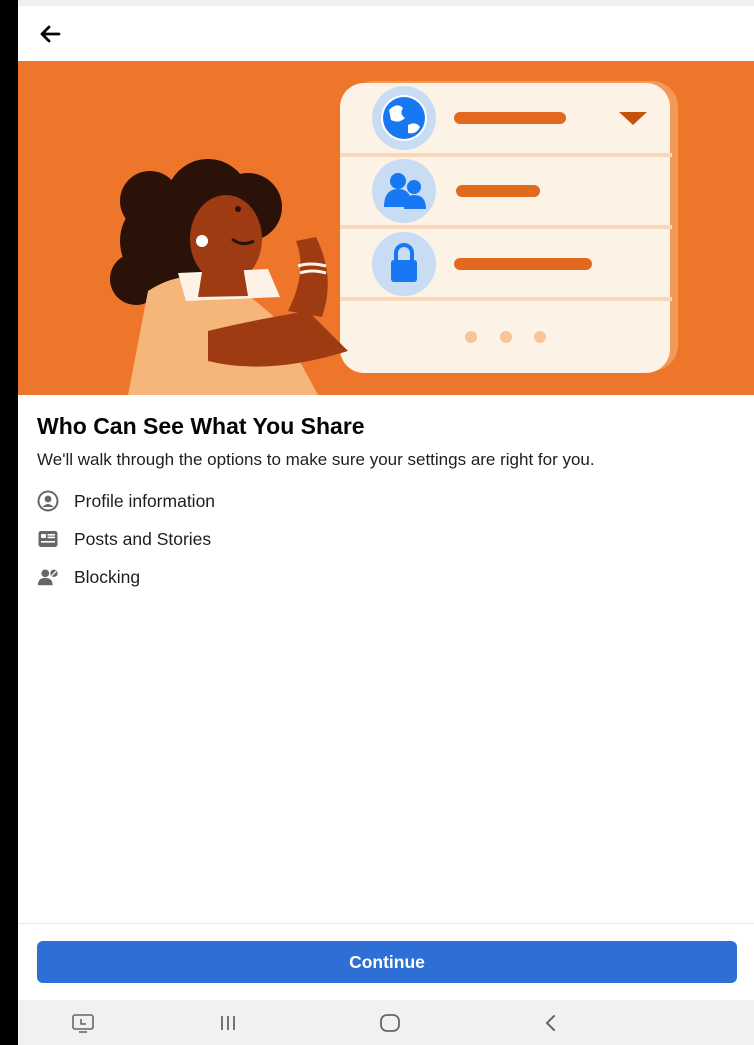 This screenshot has height=1045, width=754. I want to click on list-item-profile-information: Profile information, so click(387, 501).